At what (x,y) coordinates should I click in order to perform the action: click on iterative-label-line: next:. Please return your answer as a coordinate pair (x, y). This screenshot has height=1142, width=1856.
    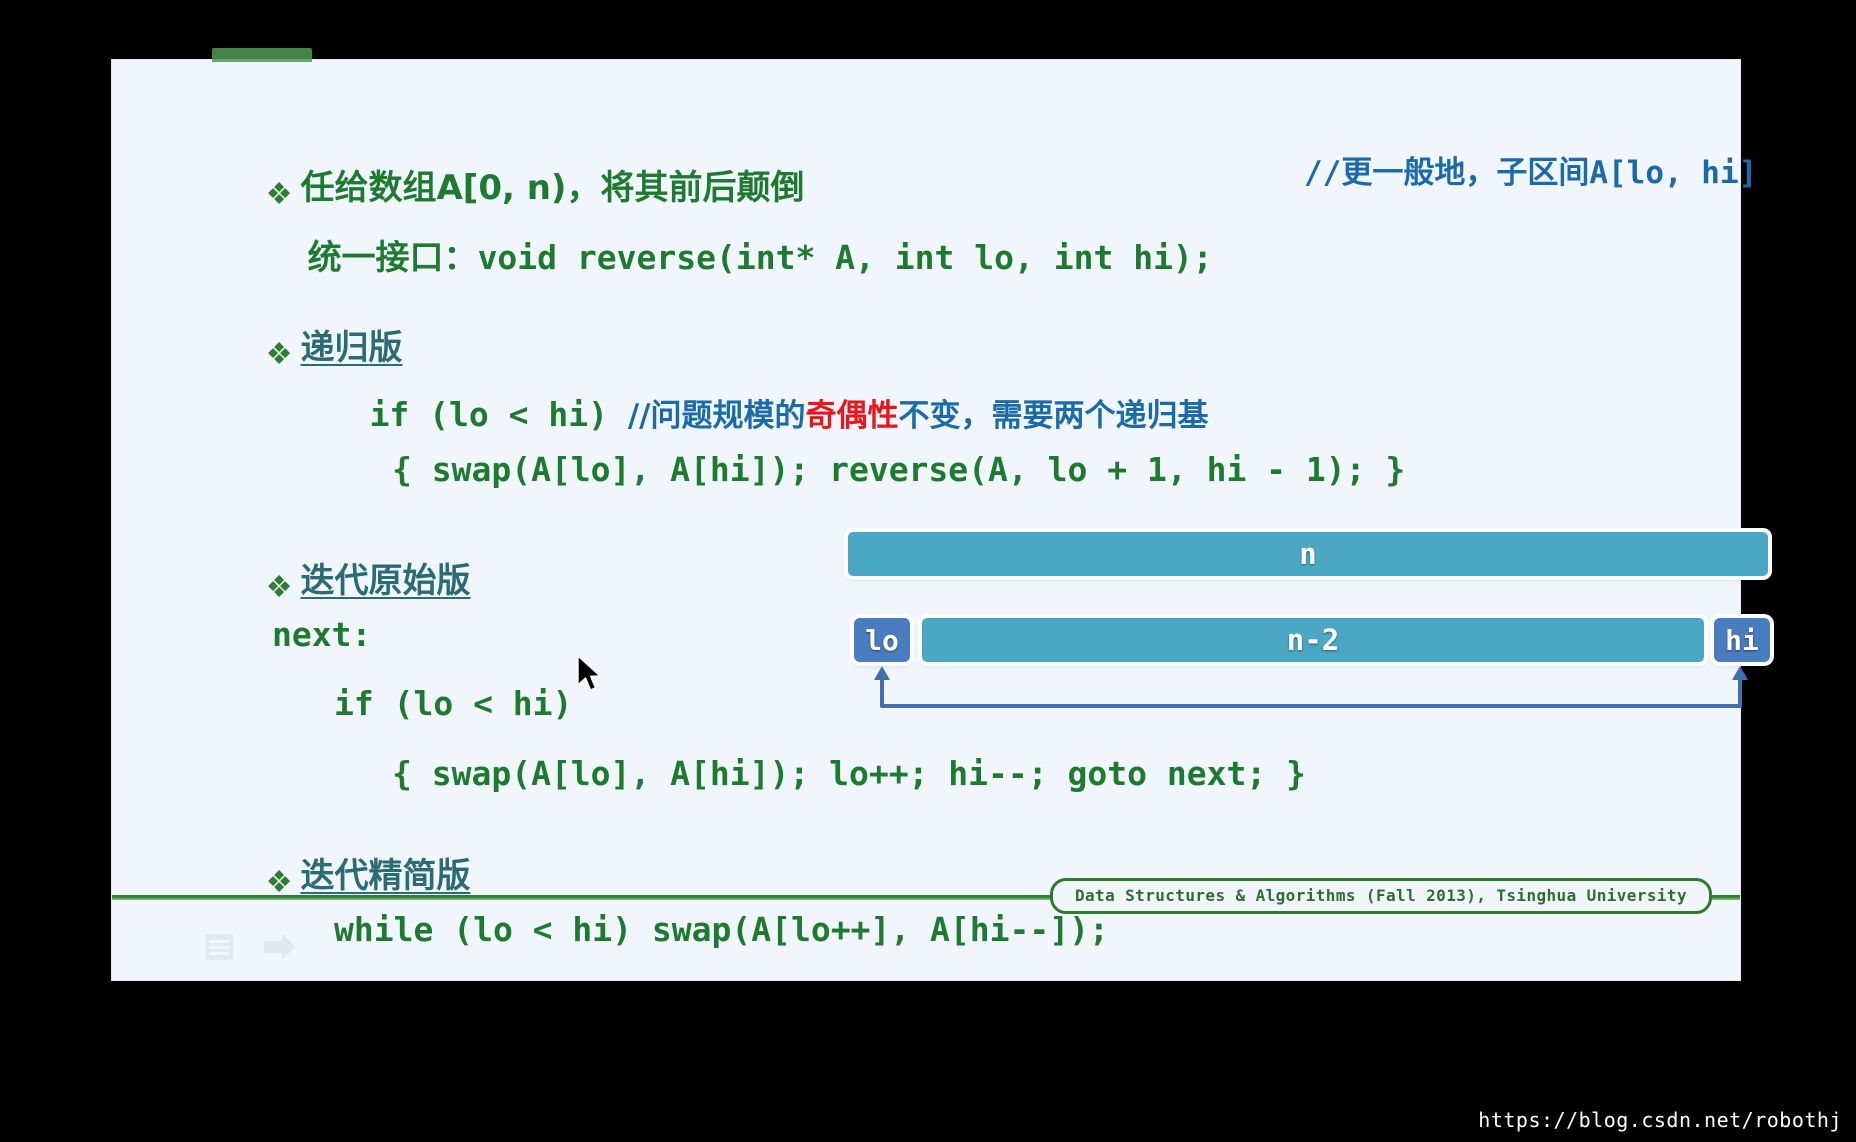
    Looking at the image, I should click on (322, 634).